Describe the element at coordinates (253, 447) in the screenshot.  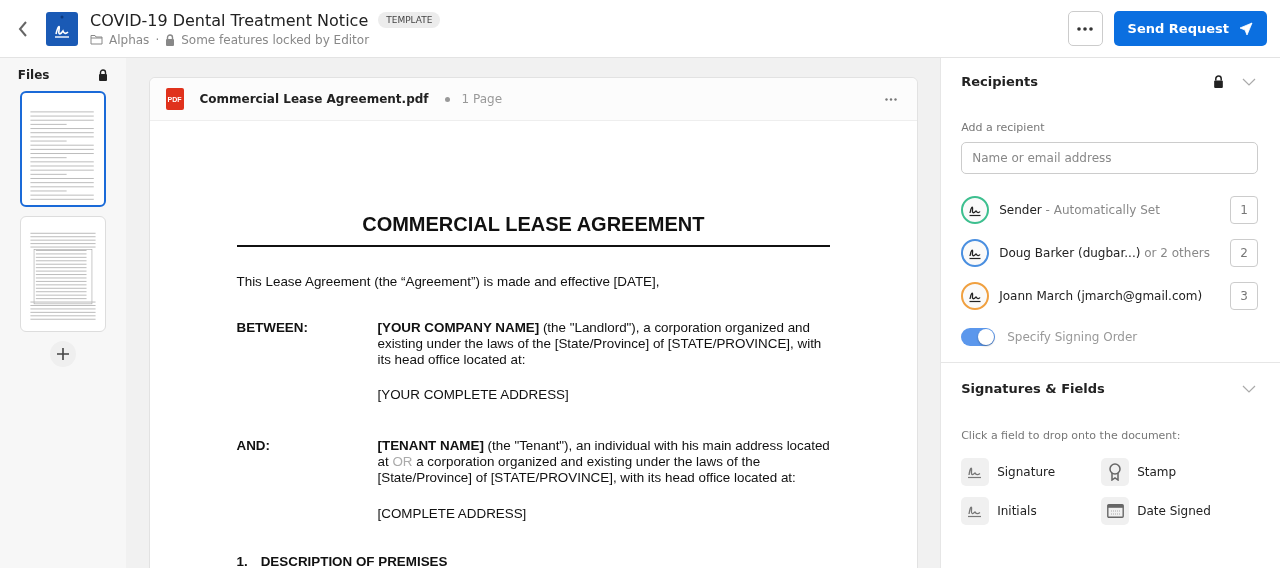
I see `party-label: AND:` at that location.